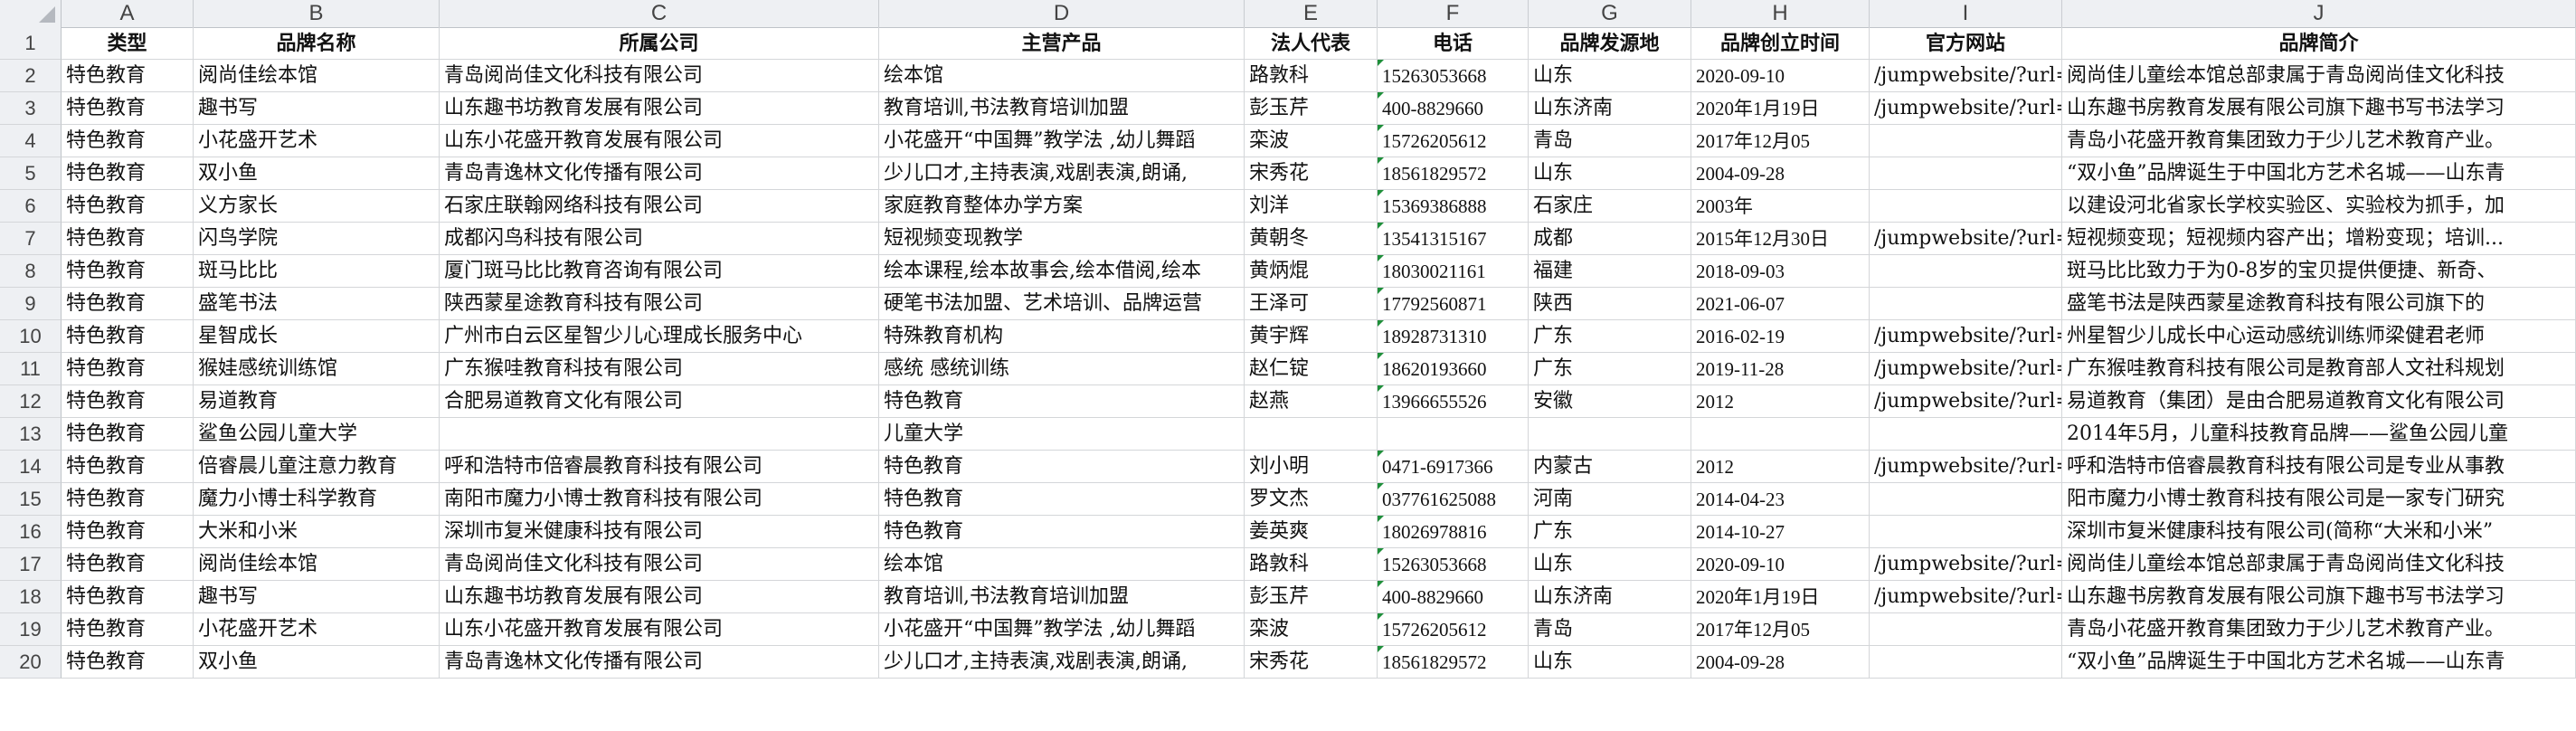 The height and width of the screenshot is (731, 2576). Describe the element at coordinates (659, 14) in the screenshot. I see `column-header-c: C` at that location.